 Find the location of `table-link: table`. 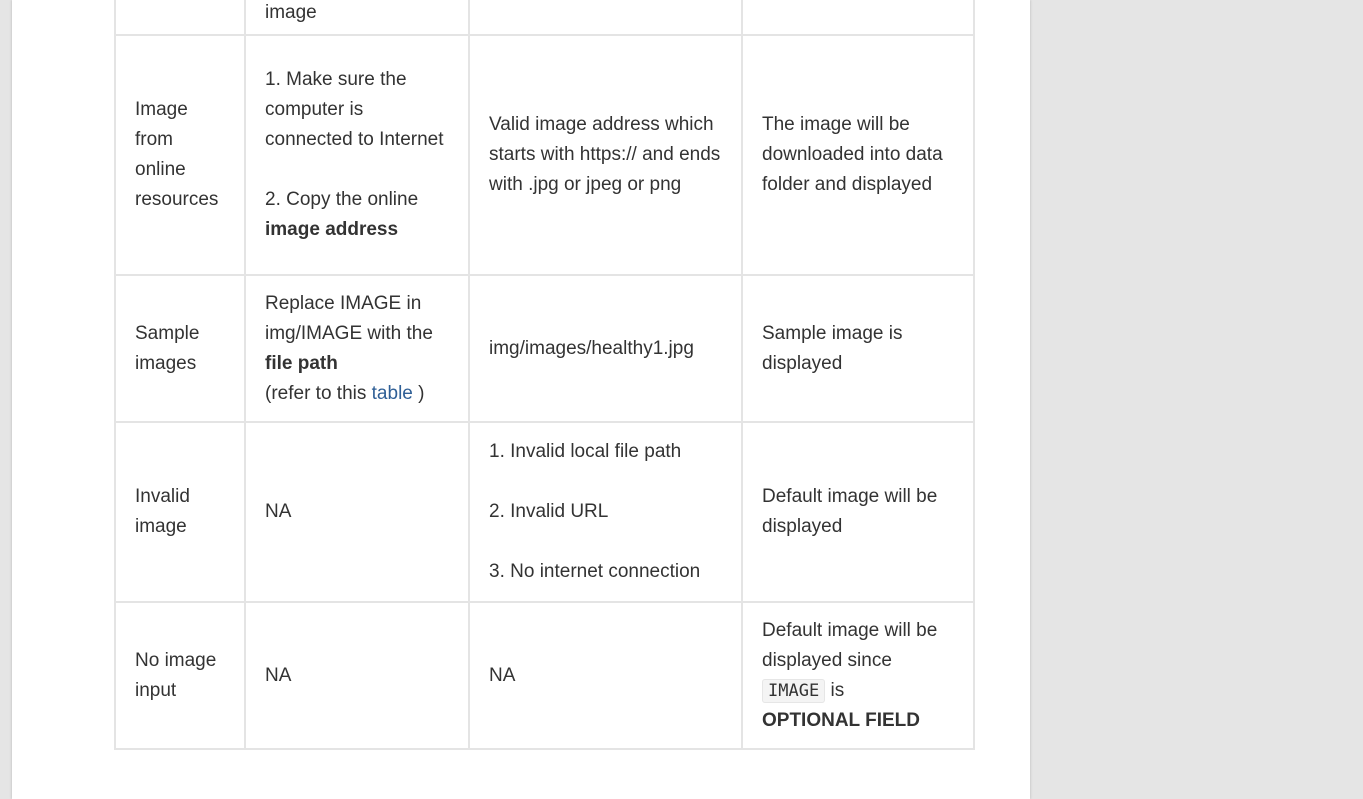

table-link: table is located at coordinates (392, 393).